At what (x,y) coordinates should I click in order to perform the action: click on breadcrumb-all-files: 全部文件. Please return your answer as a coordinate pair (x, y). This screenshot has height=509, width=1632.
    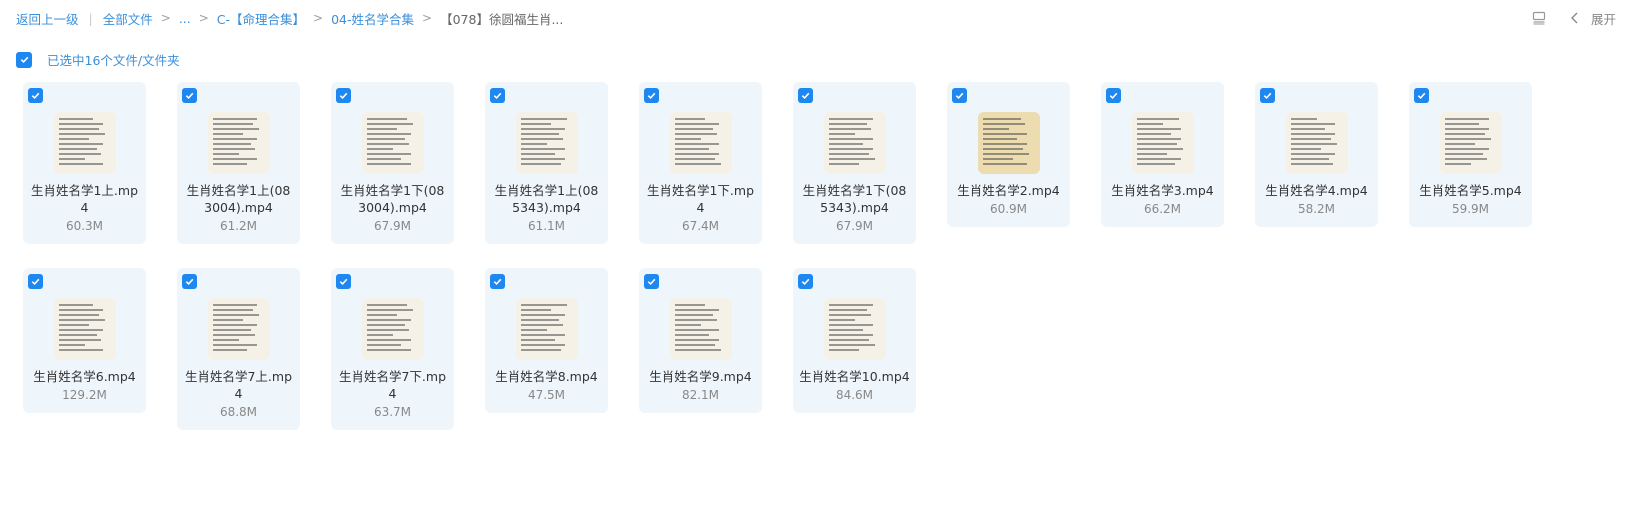
    Looking at the image, I should click on (128, 18).